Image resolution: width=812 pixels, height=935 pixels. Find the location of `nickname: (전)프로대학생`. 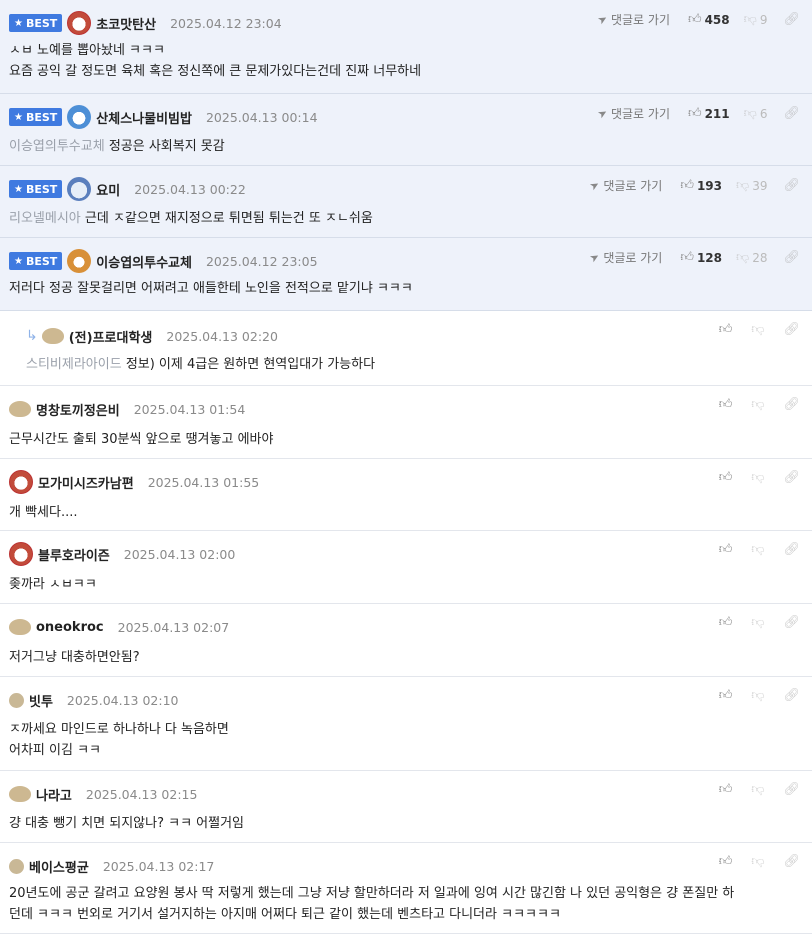

nickname: (전)프로대학생 is located at coordinates (111, 336).